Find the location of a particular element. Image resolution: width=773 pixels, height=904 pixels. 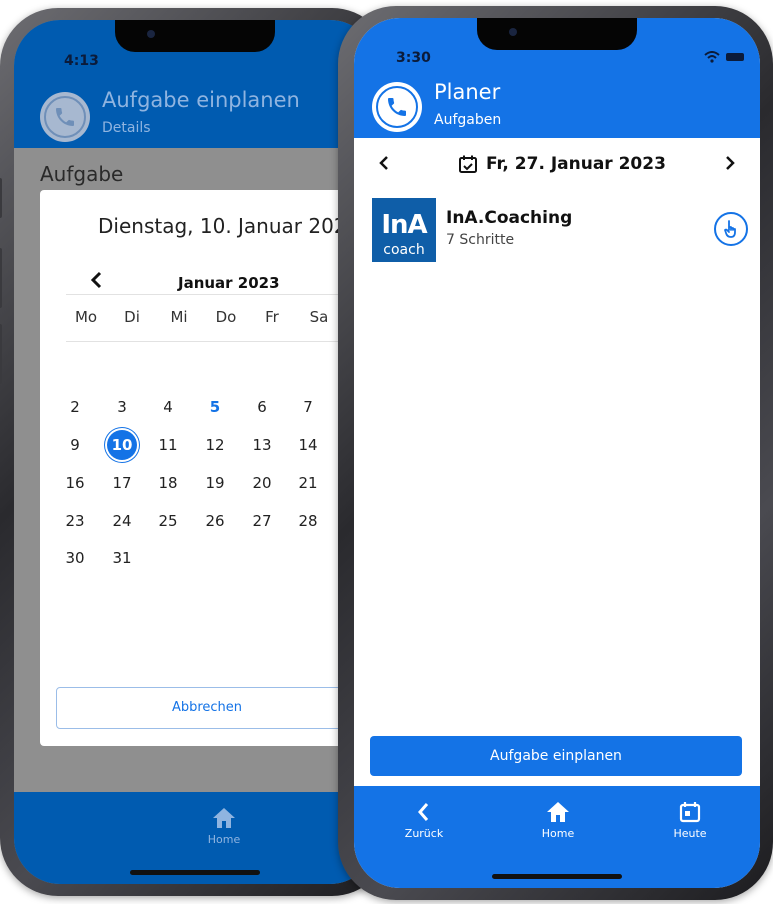

calendar-day: 17 is located at coordinates (122, 483).